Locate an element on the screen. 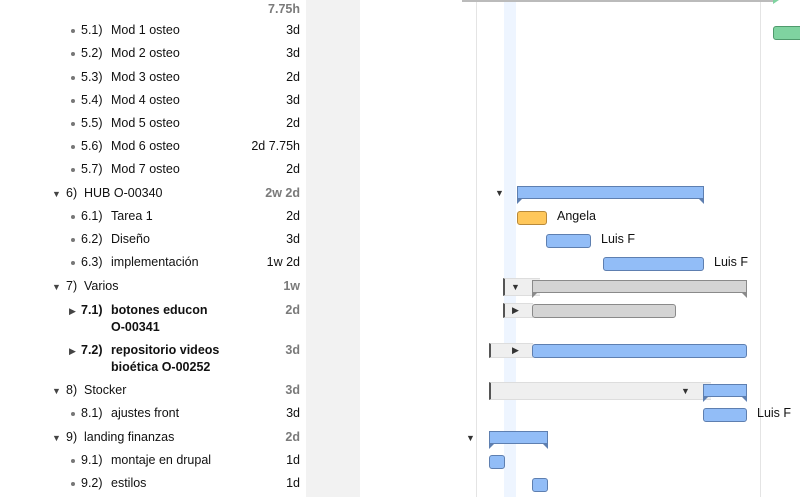 This screenshot has width=800, height=497. row-number: 5.2) is located at coordinates (92, 53).